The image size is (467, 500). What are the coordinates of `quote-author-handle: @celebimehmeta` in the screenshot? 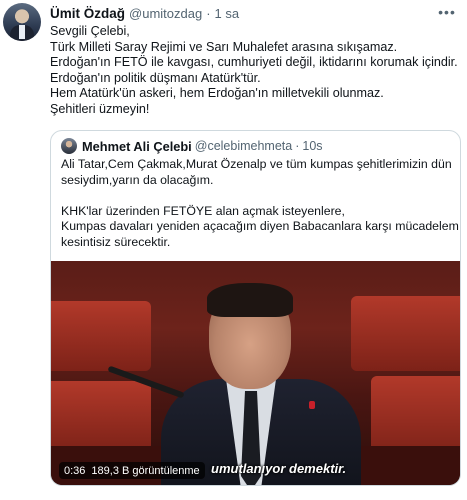 It's located at (243, 146).